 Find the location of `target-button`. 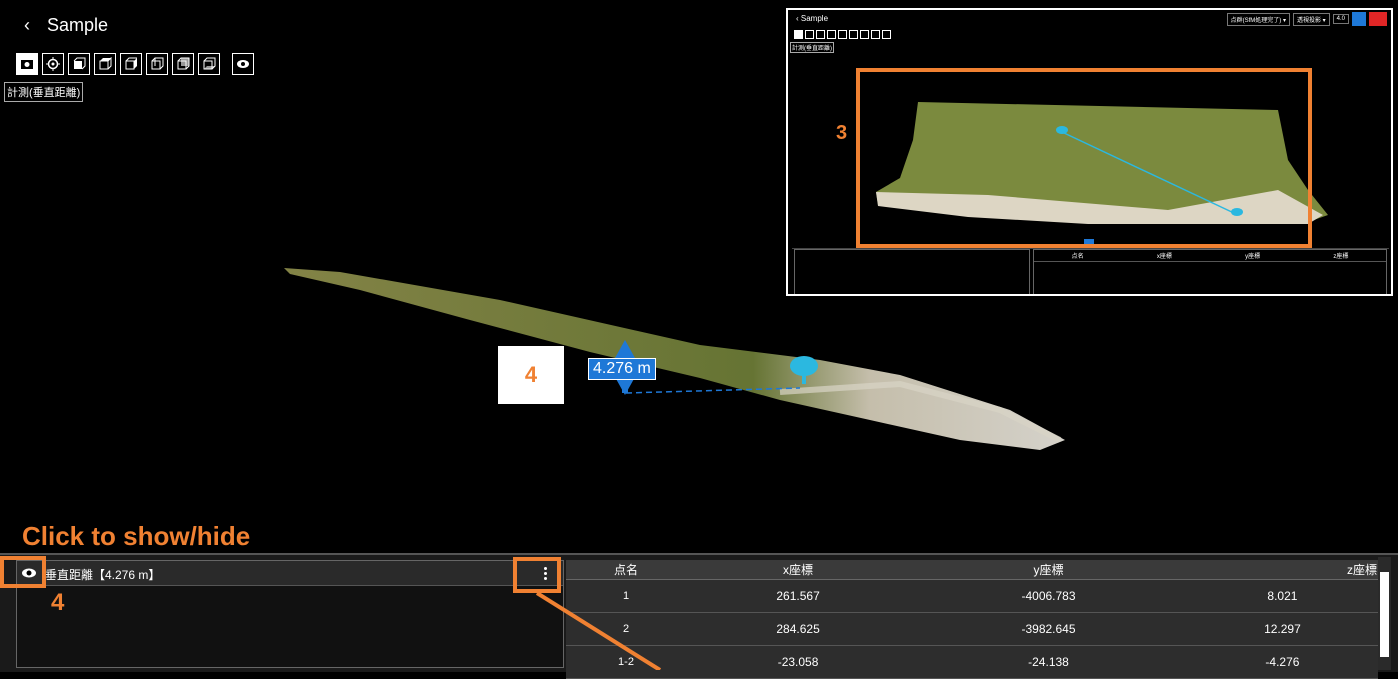

target-button is located at coordinates (53, 64).